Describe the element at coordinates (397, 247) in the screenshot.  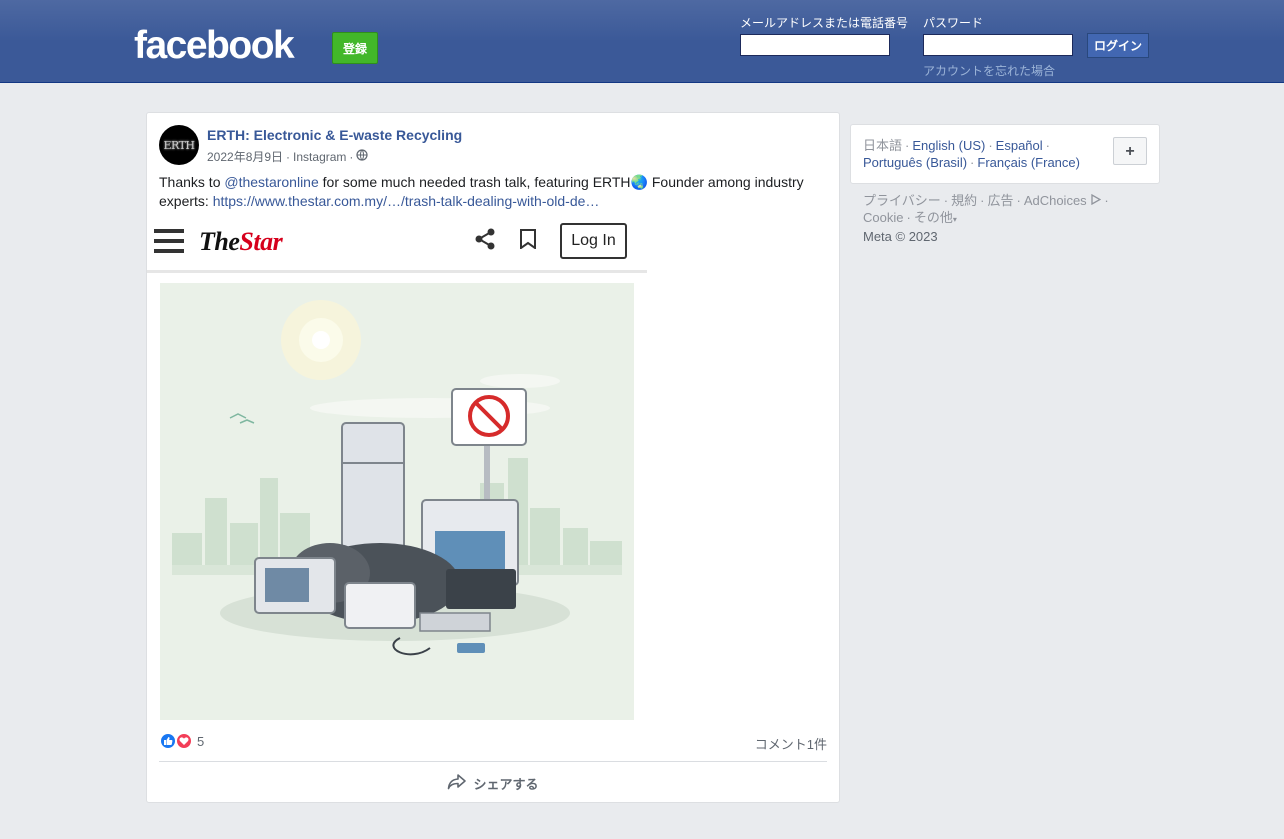
I see `thestar-header: TheStar Log In` at that location.